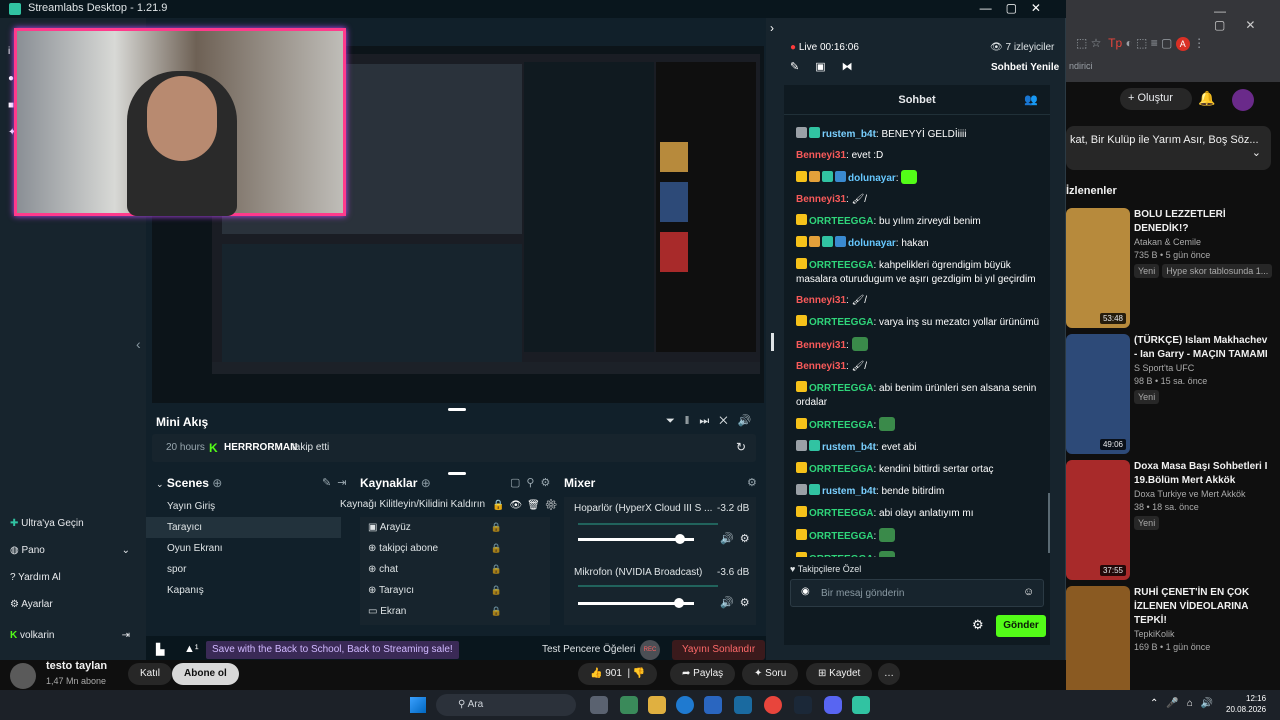 The width and height of the screenshot is (1280, 720). What do you see at coordinates (738, 602) in the screenshot?
I see `mixer-ch2-controls: 🔊⚙` at bounding box center [738, 602].